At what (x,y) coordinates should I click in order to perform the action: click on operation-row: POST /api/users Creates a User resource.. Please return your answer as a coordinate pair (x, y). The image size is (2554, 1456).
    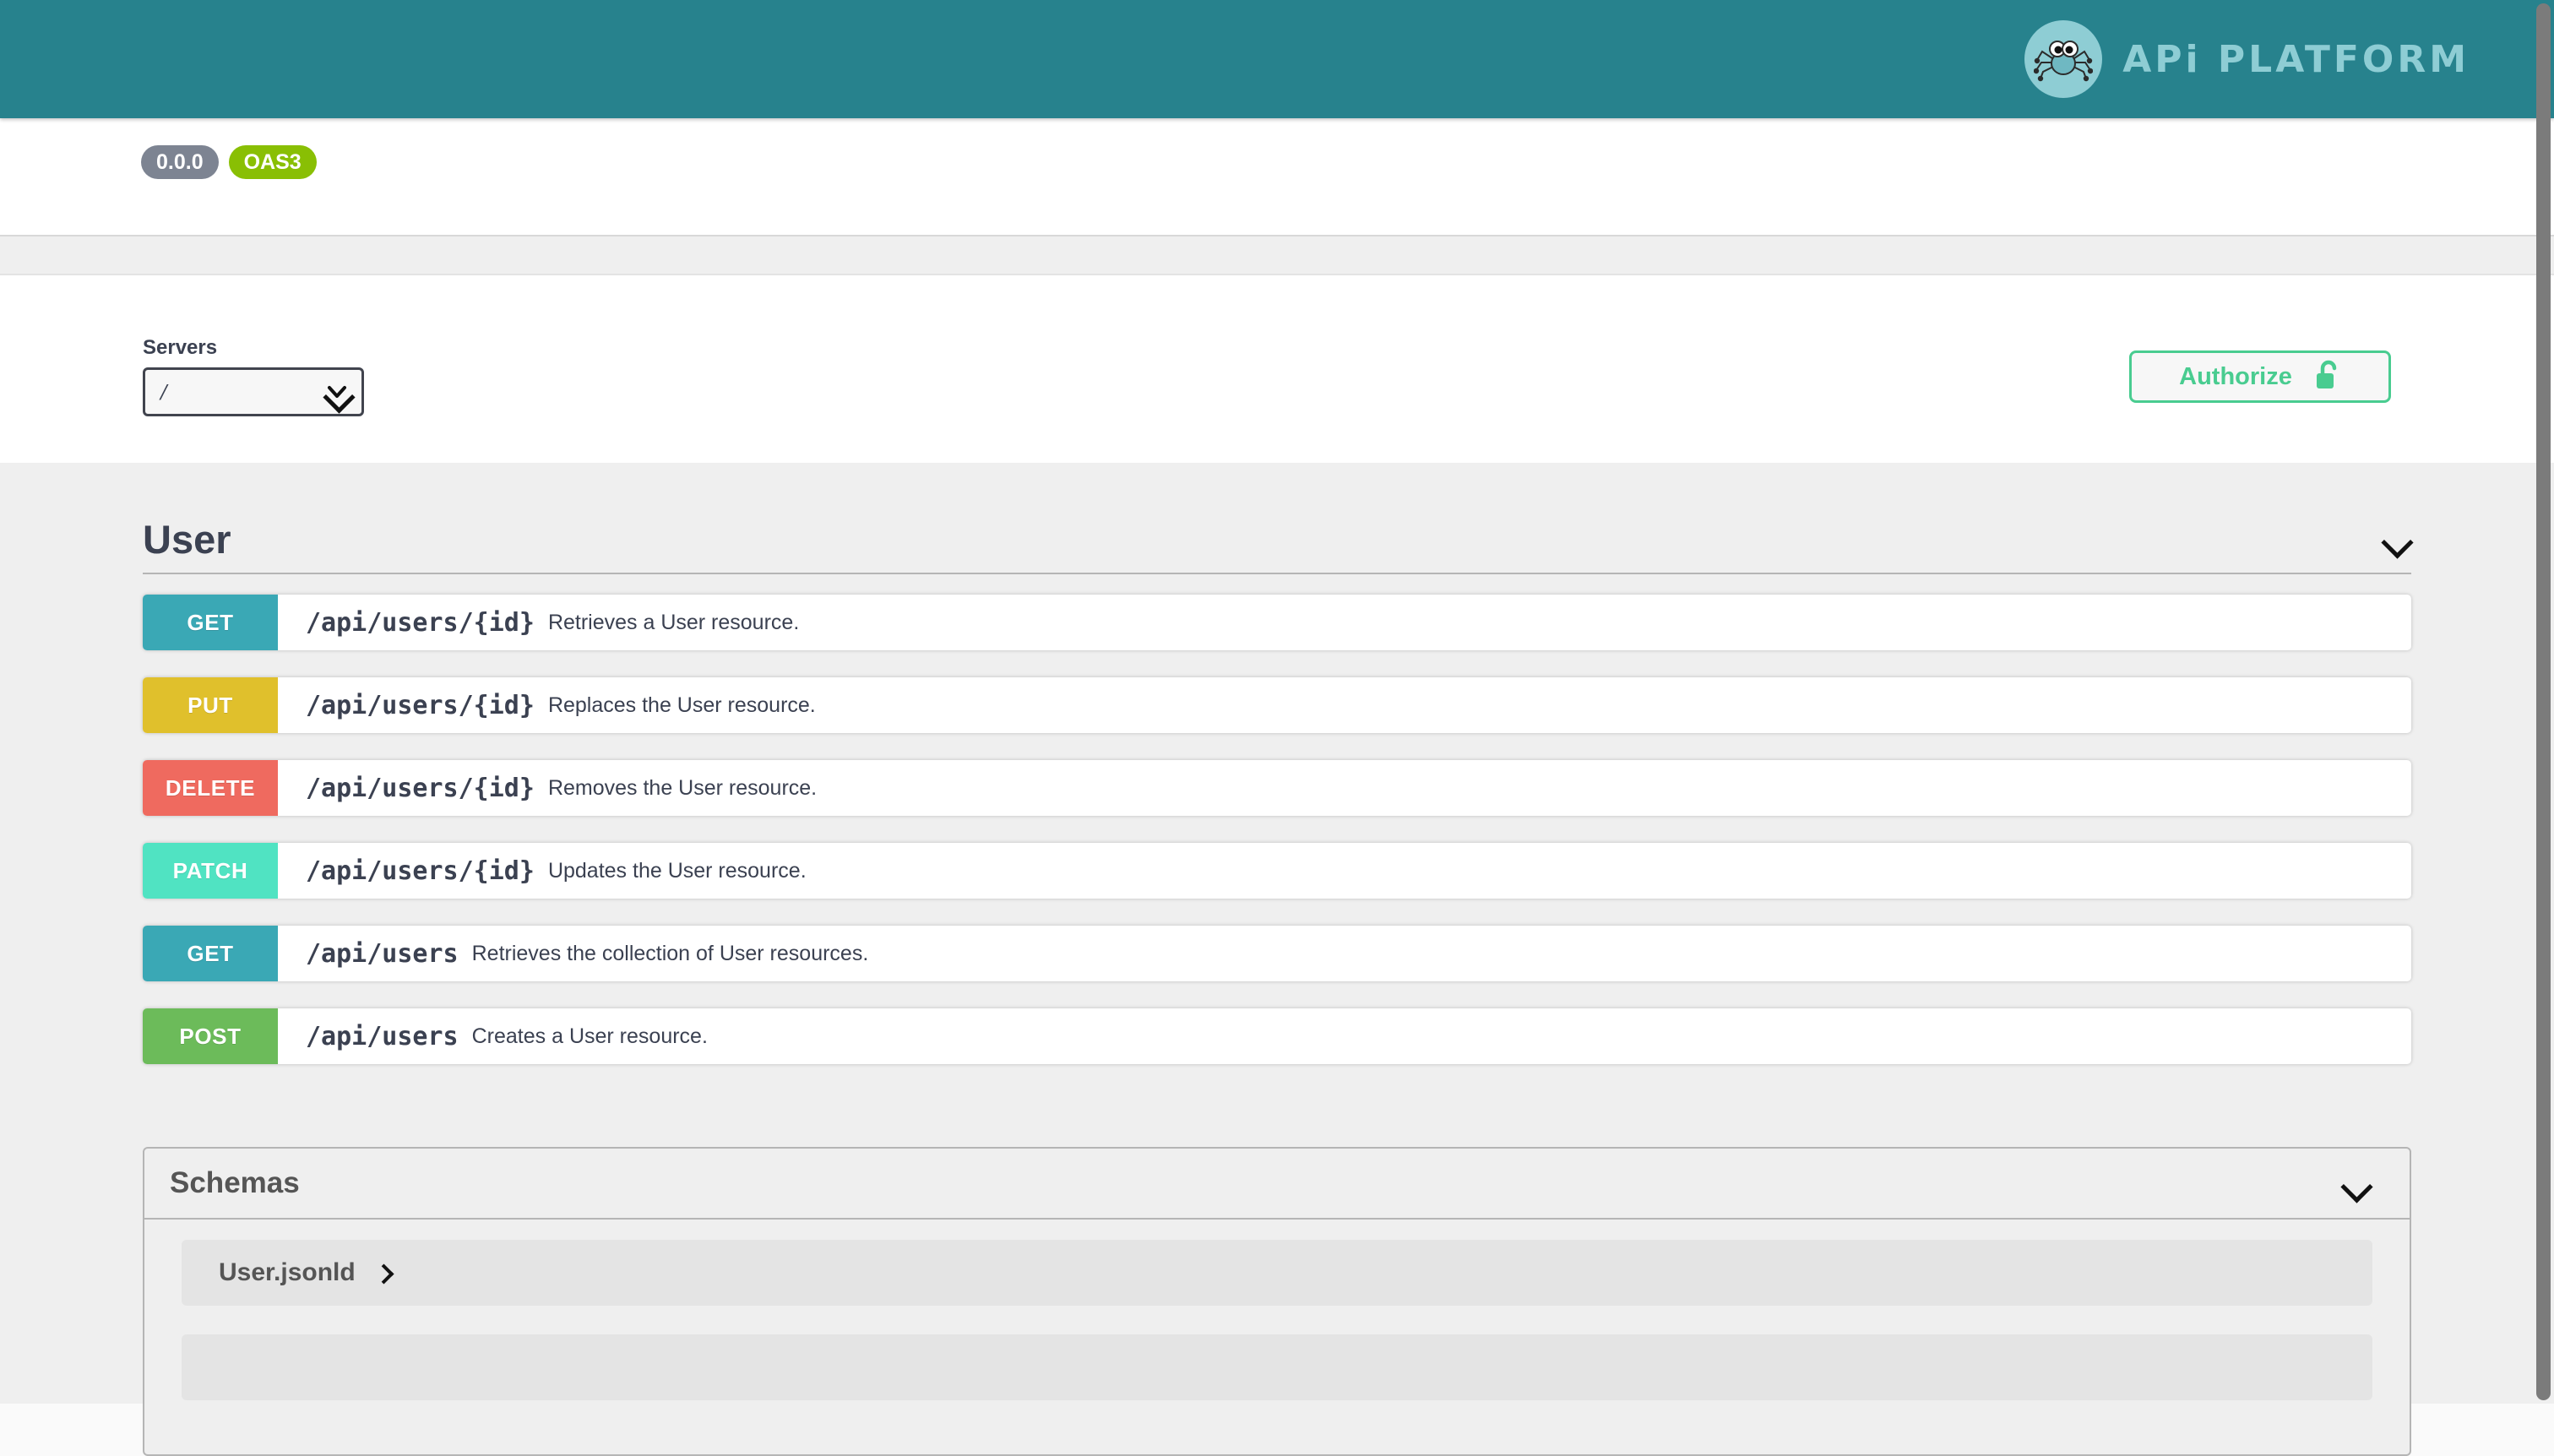
    Looking at the image, I should click on (1277, 1036).